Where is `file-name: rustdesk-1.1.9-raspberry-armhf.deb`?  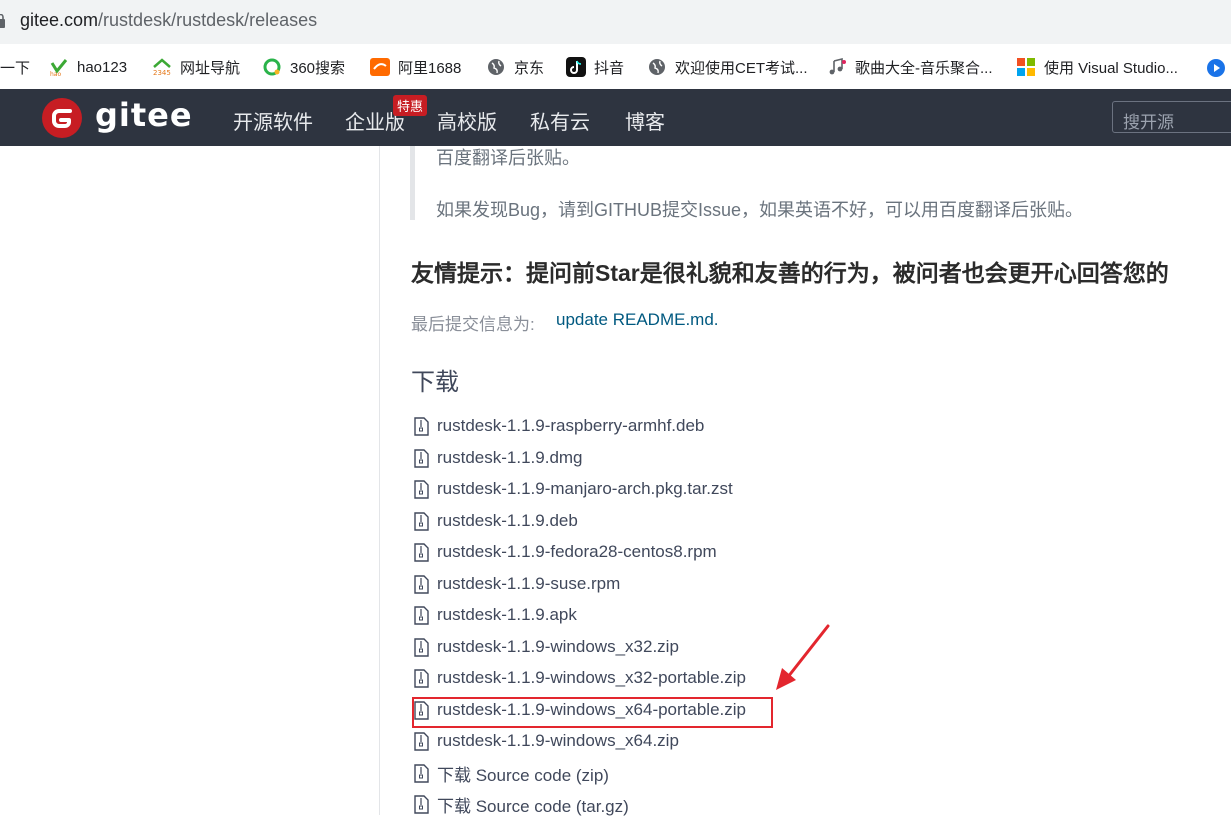
file-name: rustdesk-1.1.9-raspberry-armhf.deb is located at coordinates (571, 425).